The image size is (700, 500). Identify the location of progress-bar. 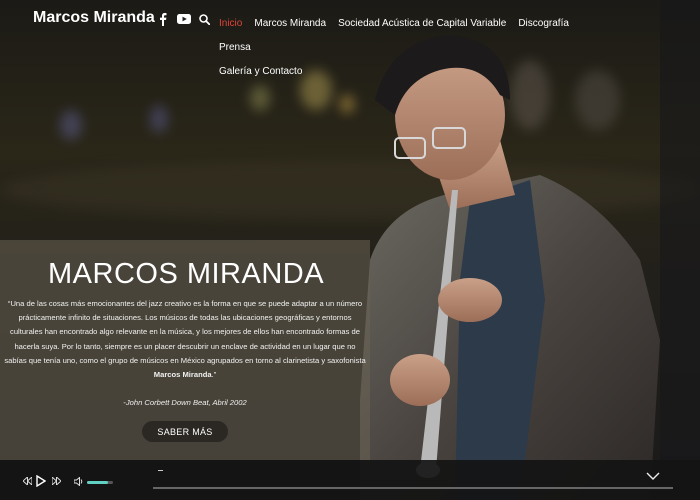
(413, 488).